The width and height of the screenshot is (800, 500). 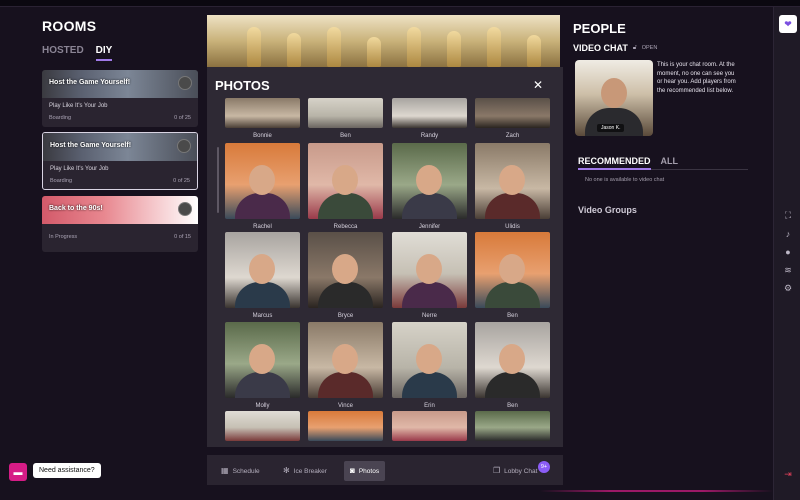 What do you see at coordinates (429, 406) in the screenshot?
I see `photo-name-label: Erin` at bounding box center [429, 406].